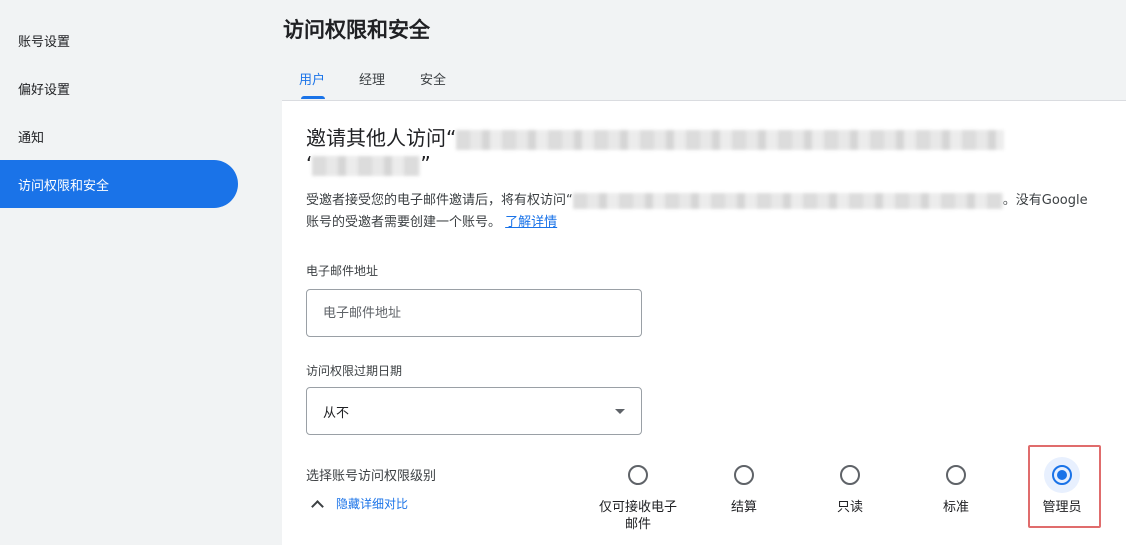 Image resolution: width=1126 pixels, height=545 pixels. Describe the element at coordinates (849, 507) in the screenshot. I see `access-option-label: 只读` at that location.